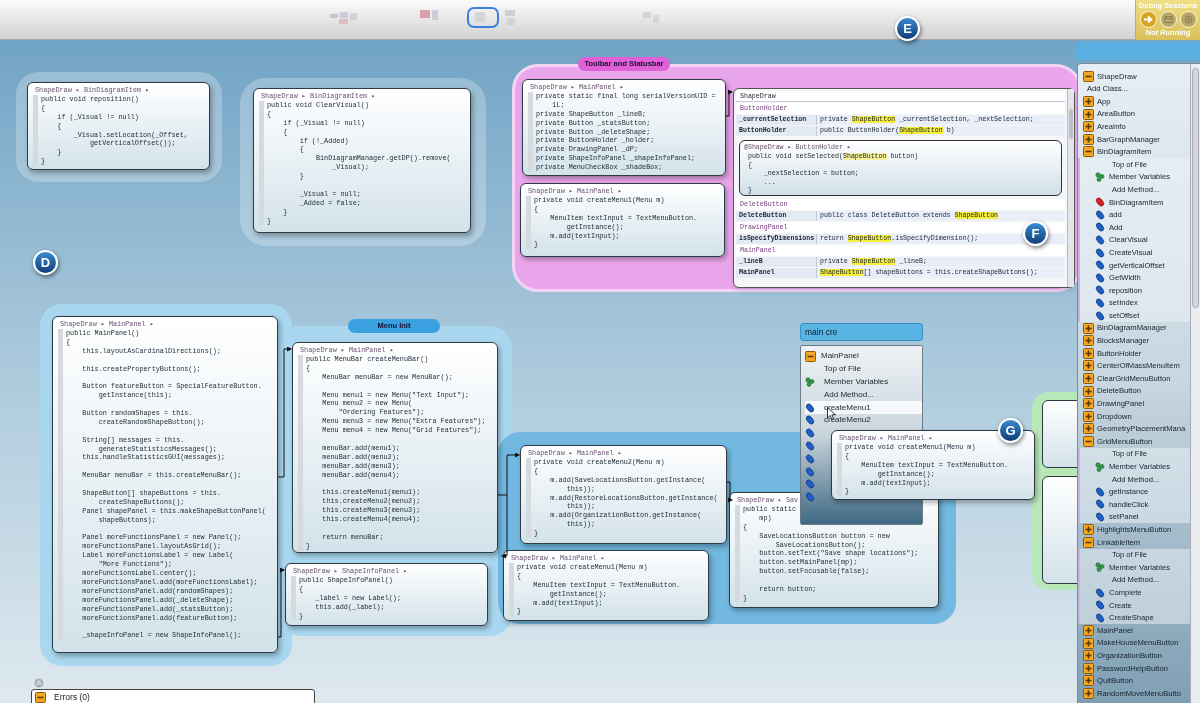 This screenshot has width=1200, height=703. I want to click on continue-button, so click(1148, 19).